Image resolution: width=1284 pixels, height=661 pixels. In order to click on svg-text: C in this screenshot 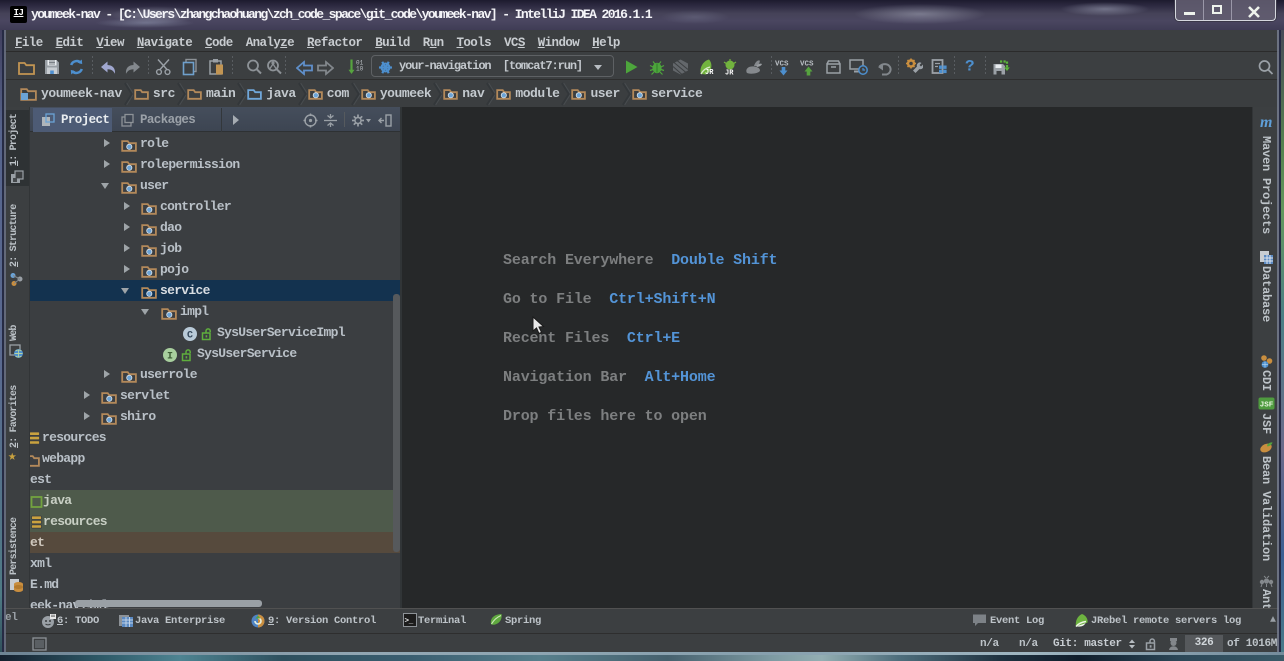, I will do `click(190, 335)`.